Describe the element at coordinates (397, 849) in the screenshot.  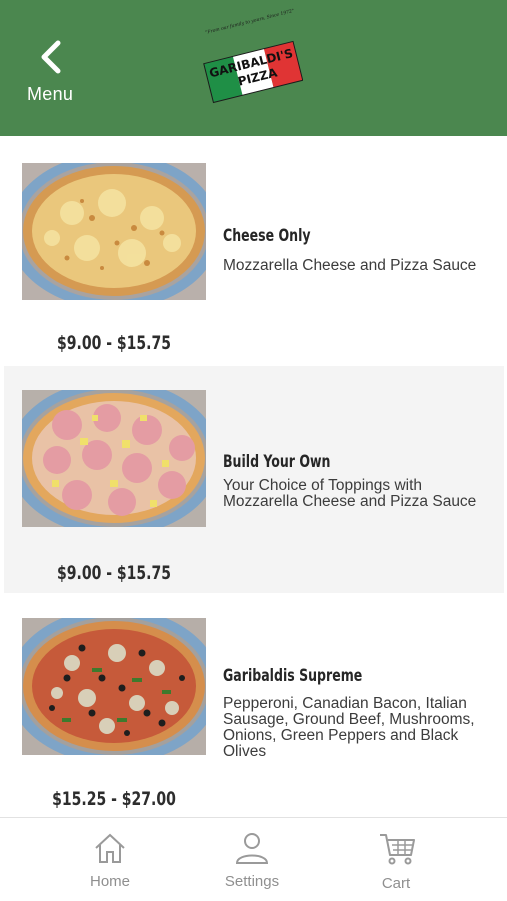
I see `cart-icon` at that location.